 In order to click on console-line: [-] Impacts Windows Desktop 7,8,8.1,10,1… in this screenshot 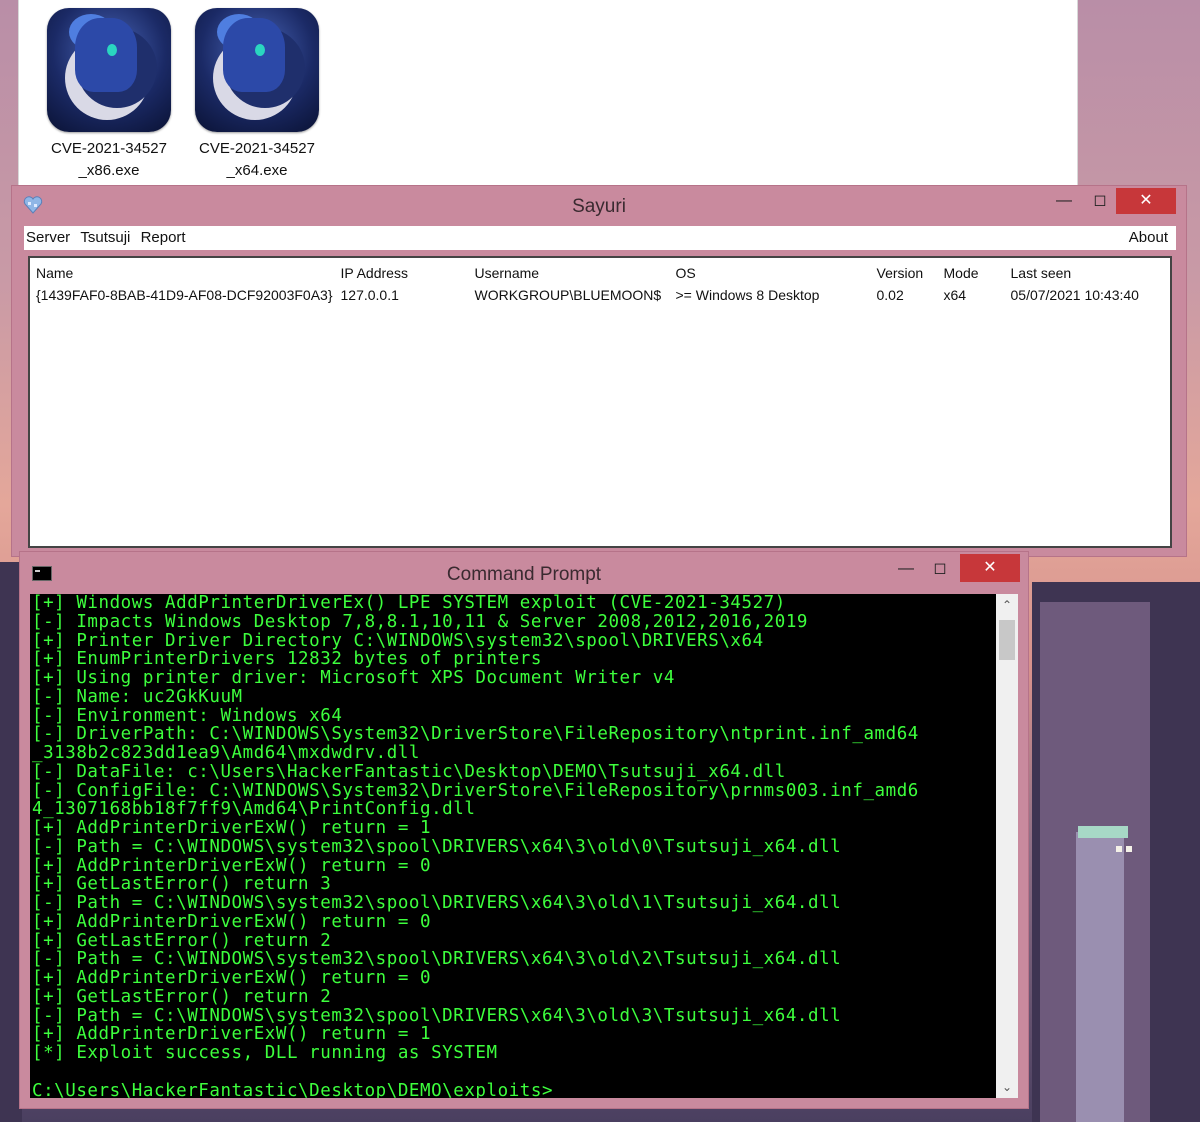, I will do `click(420, 621)`.